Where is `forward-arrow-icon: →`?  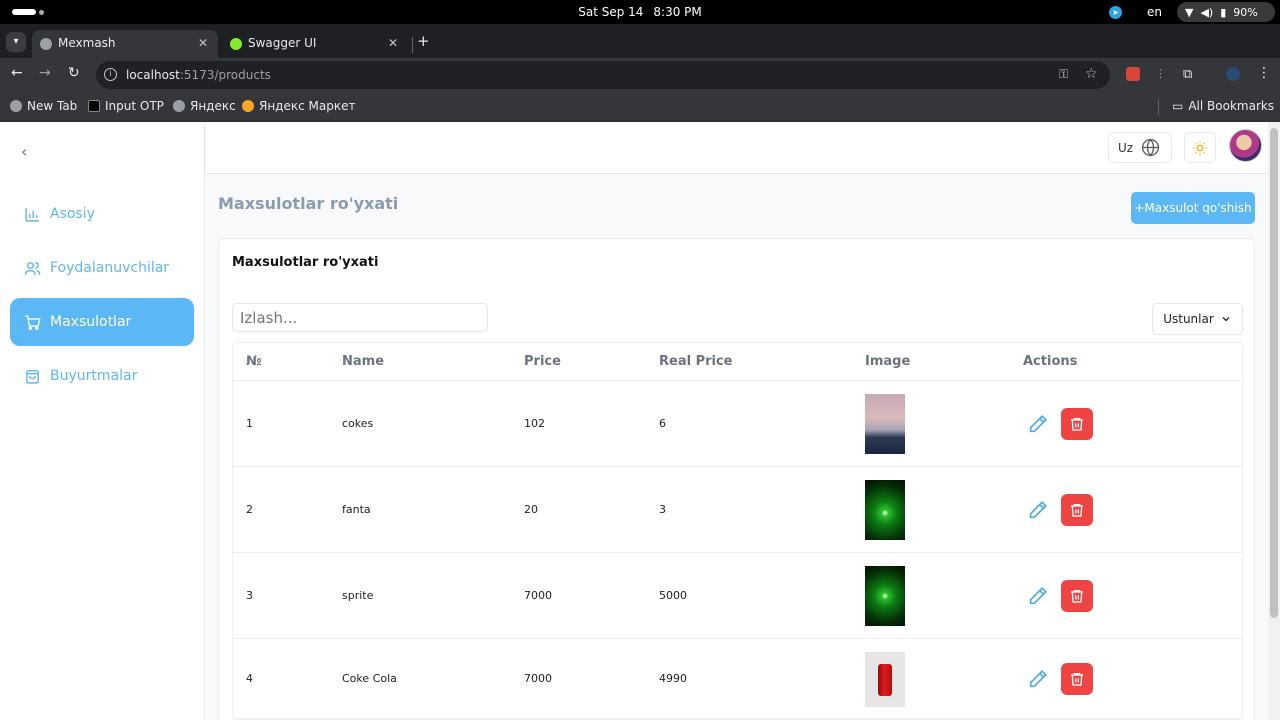 forward-arrow-icon: → is located at coordinates (45, 73).